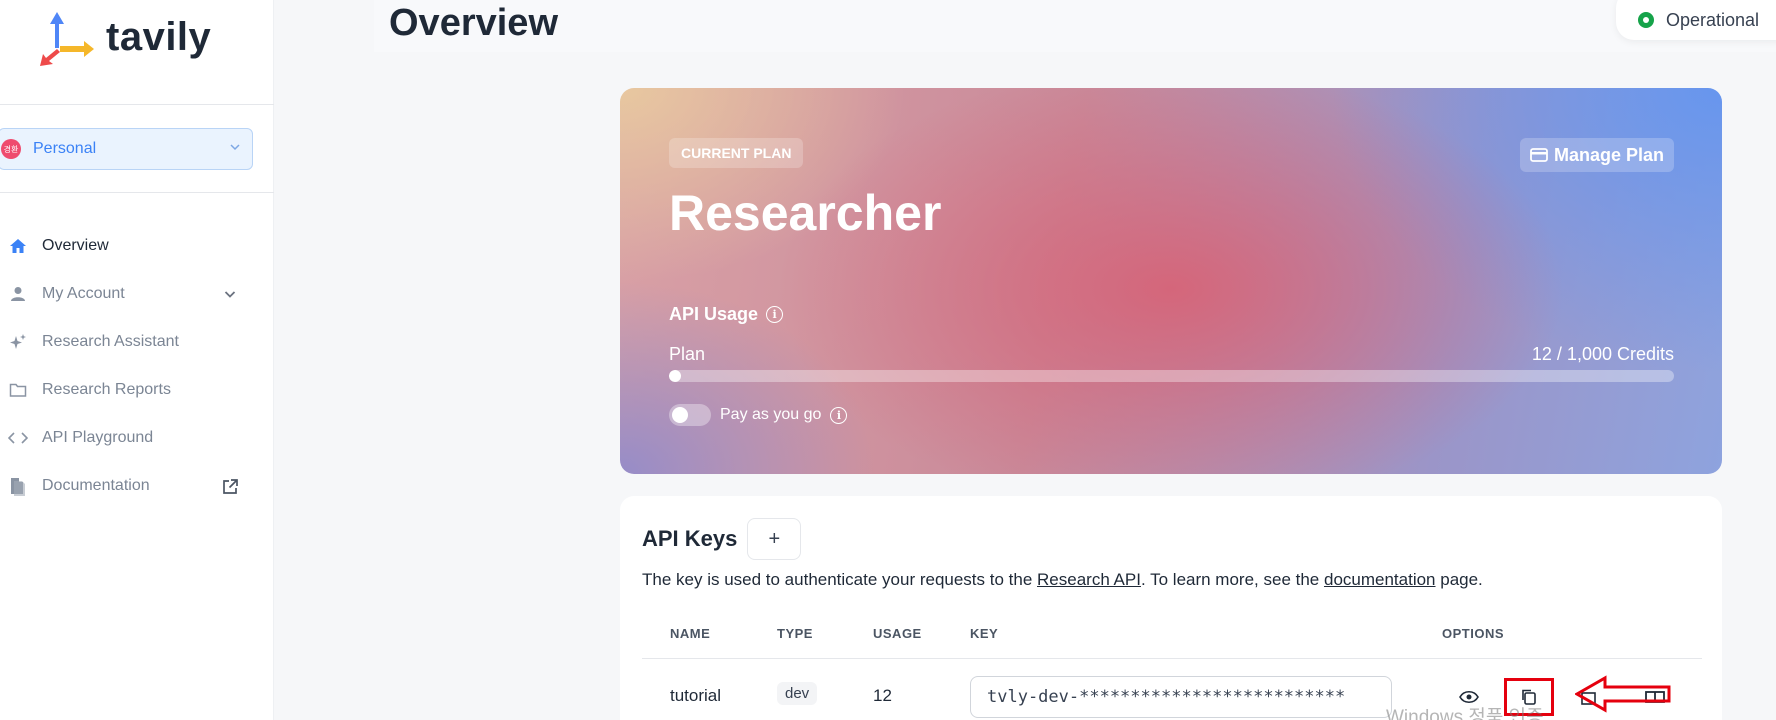  I want to click on plan-name: Researcher, so click(805, 213).